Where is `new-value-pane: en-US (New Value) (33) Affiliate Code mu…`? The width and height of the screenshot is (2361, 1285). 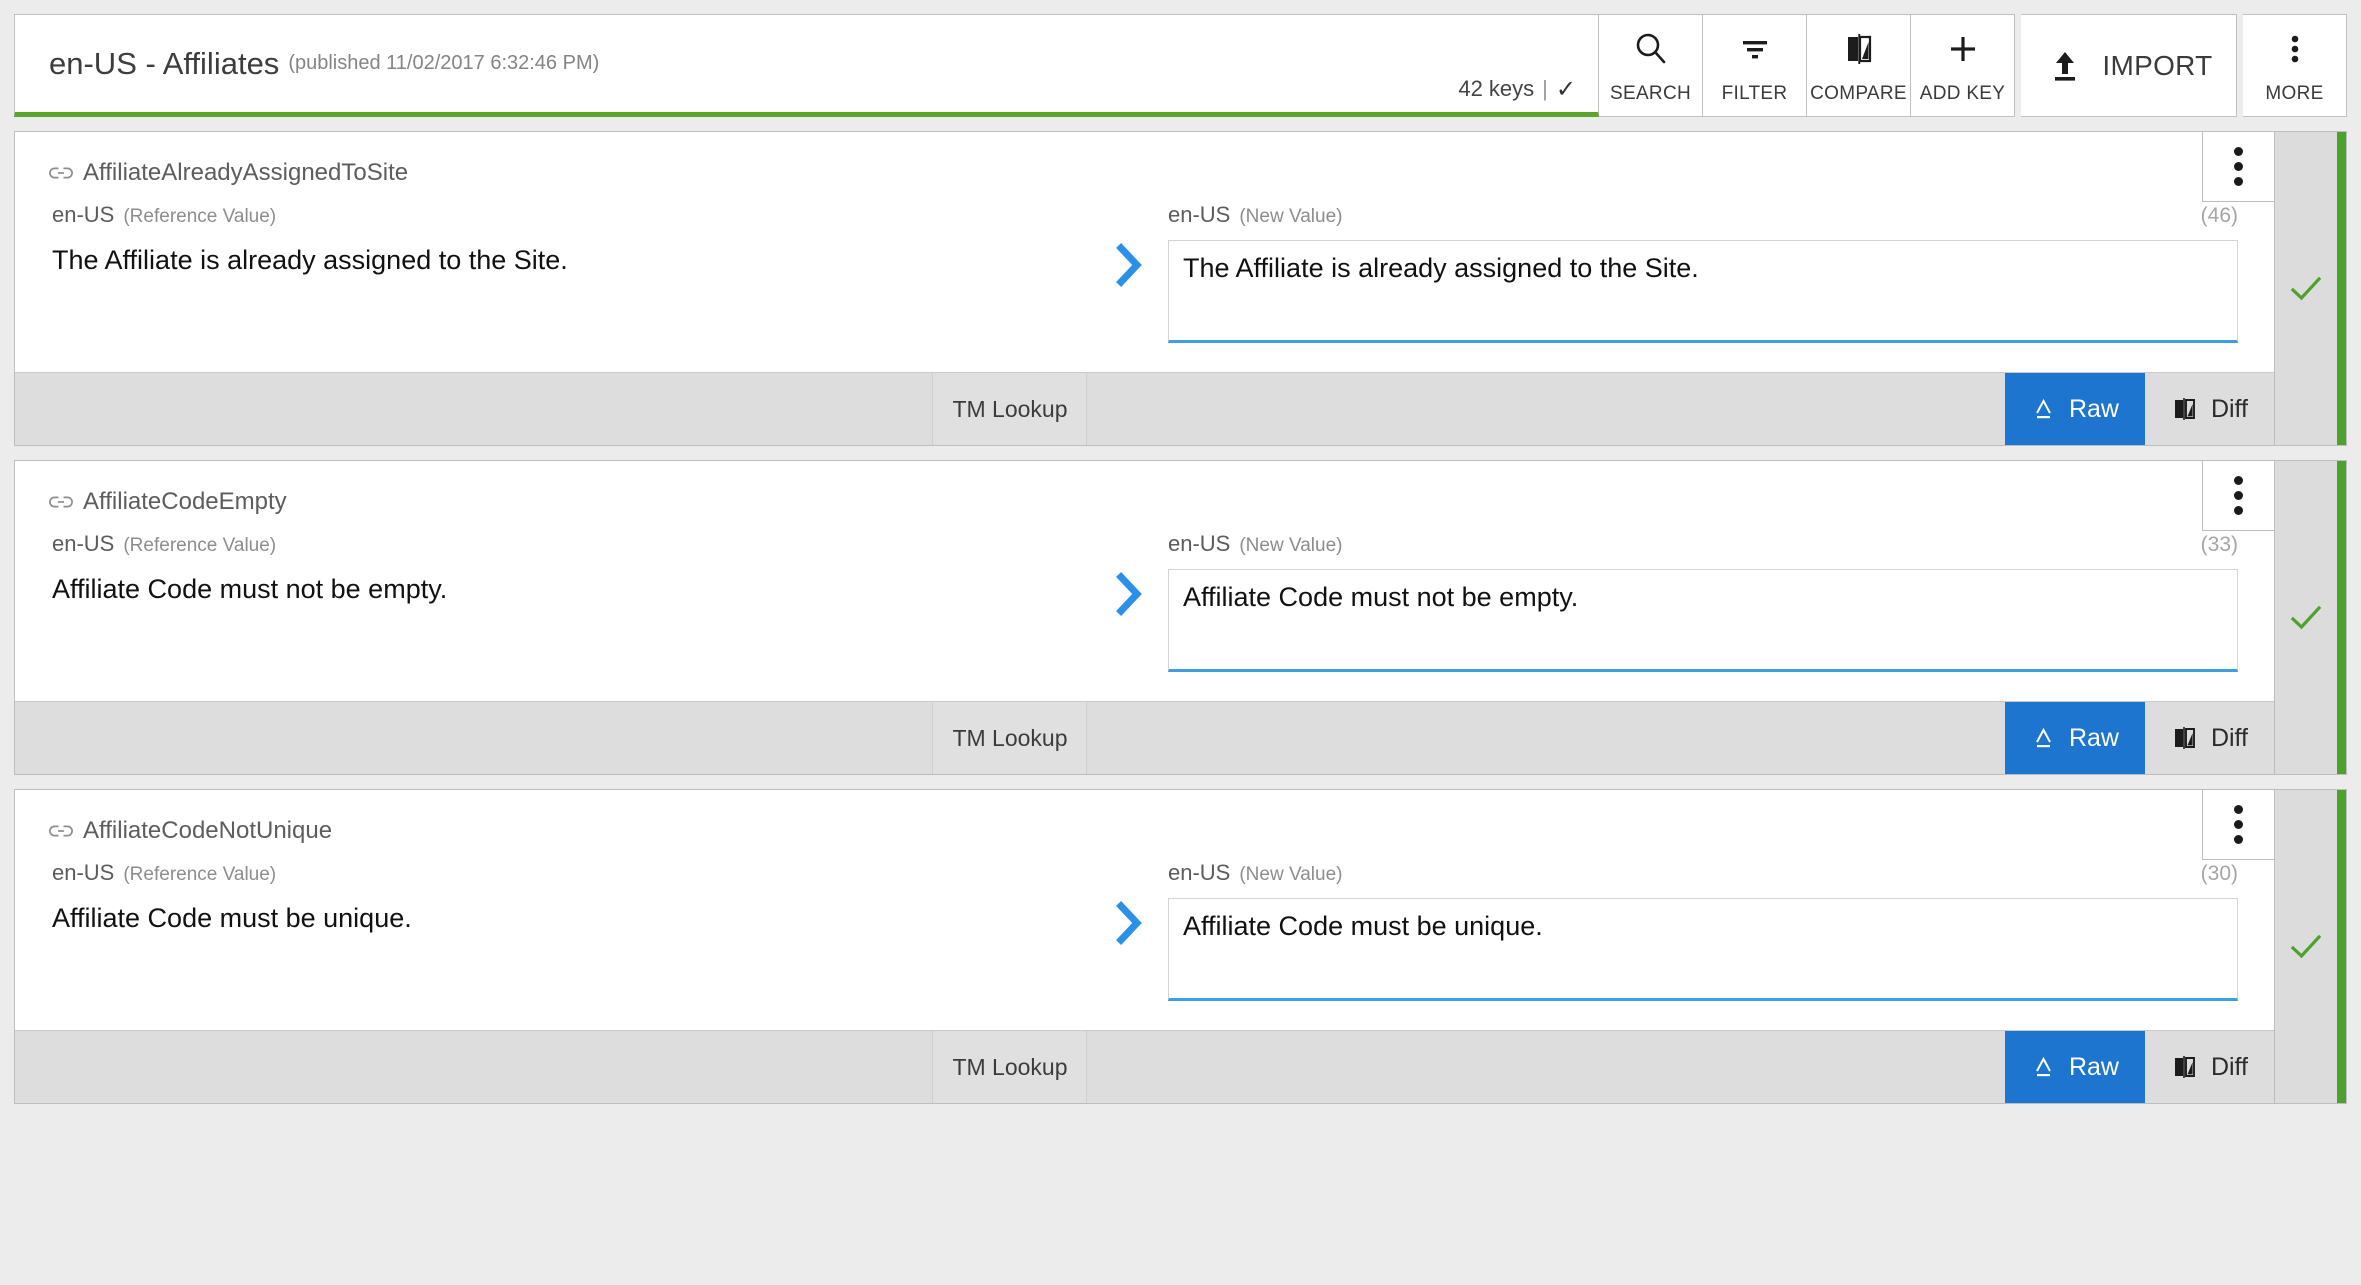
new-value-pane: en-US (New Value) (33) Affiliate Code mu… is located at coordinates (1721, 601).